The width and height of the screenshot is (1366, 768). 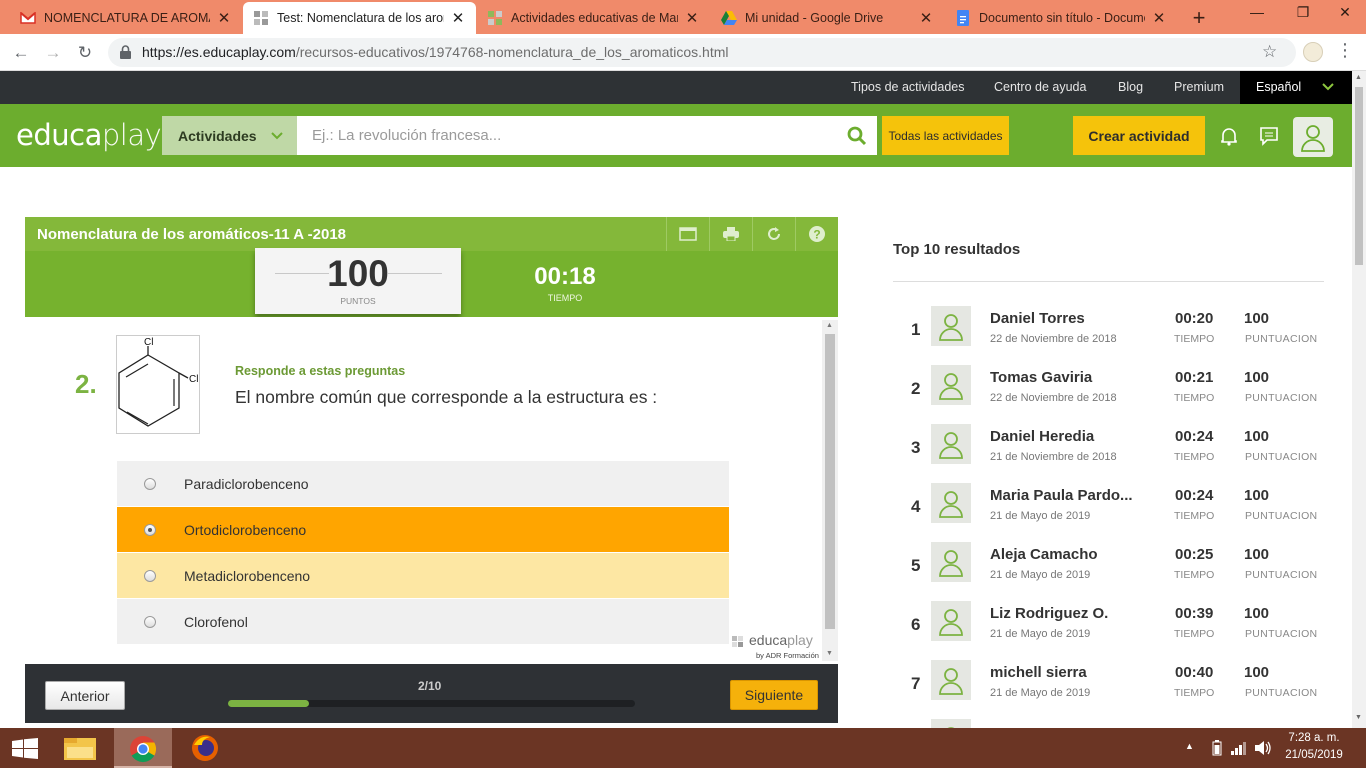 What do you see at coordinates (158, 384) in the screenshot?
I see `molecule-image: Cl Cl` at bounding box center [158, 384].